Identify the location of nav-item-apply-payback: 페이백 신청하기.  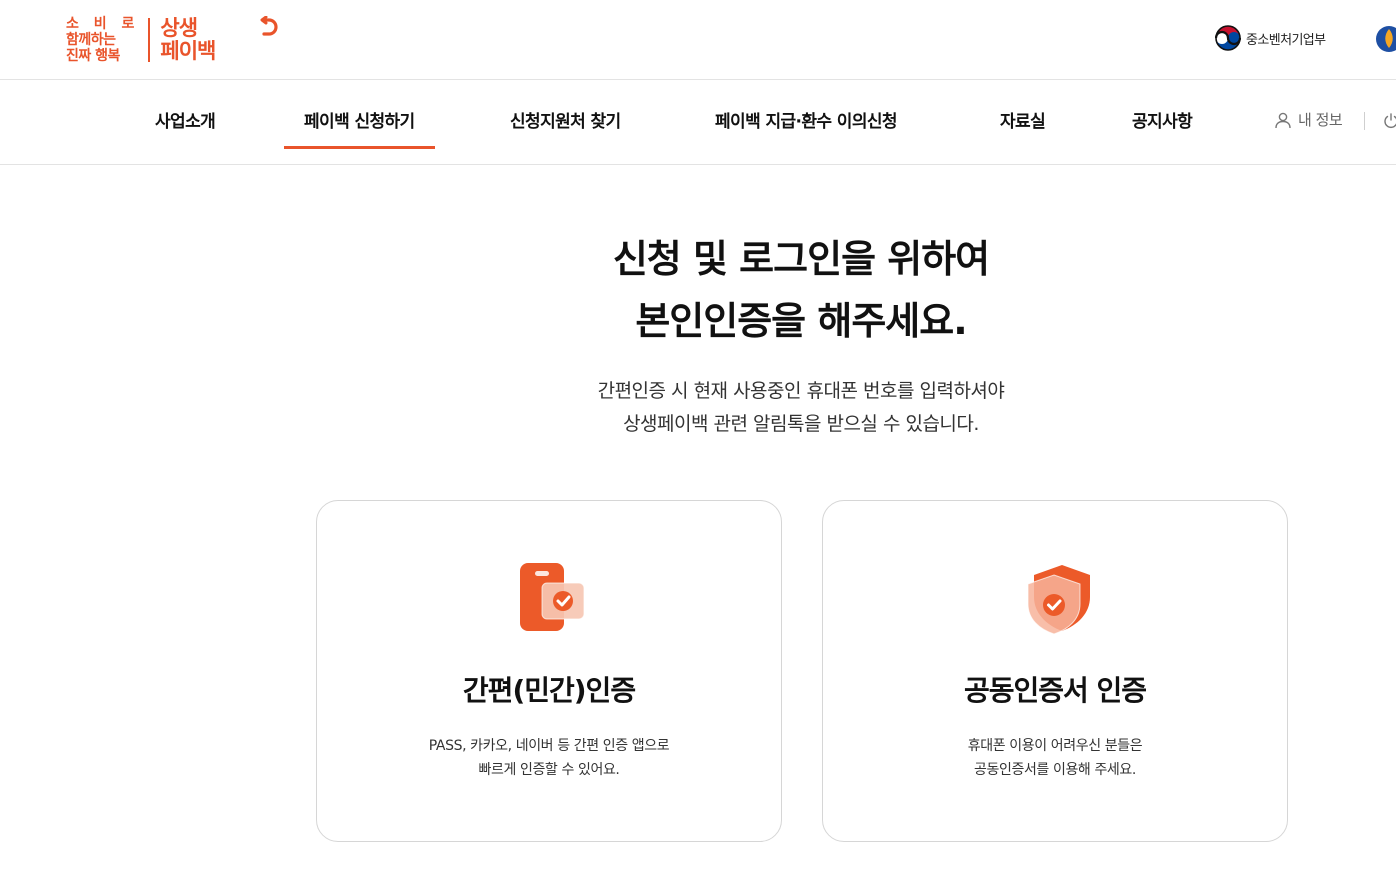
(359, 122).